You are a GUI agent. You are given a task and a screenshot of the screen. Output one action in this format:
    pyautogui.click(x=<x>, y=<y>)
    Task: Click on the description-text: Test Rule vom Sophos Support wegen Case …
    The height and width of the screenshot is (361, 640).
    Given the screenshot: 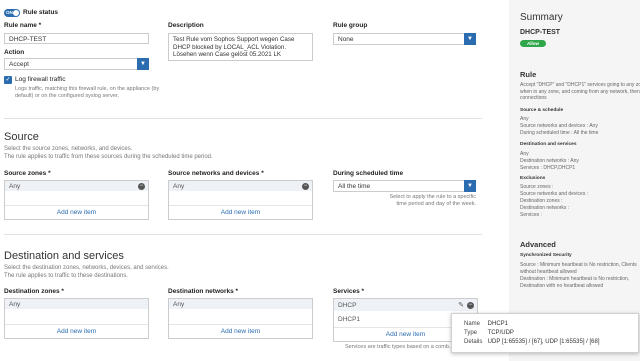 What is the action you would take?
    pyautogui.click(x=234, y=47)
    